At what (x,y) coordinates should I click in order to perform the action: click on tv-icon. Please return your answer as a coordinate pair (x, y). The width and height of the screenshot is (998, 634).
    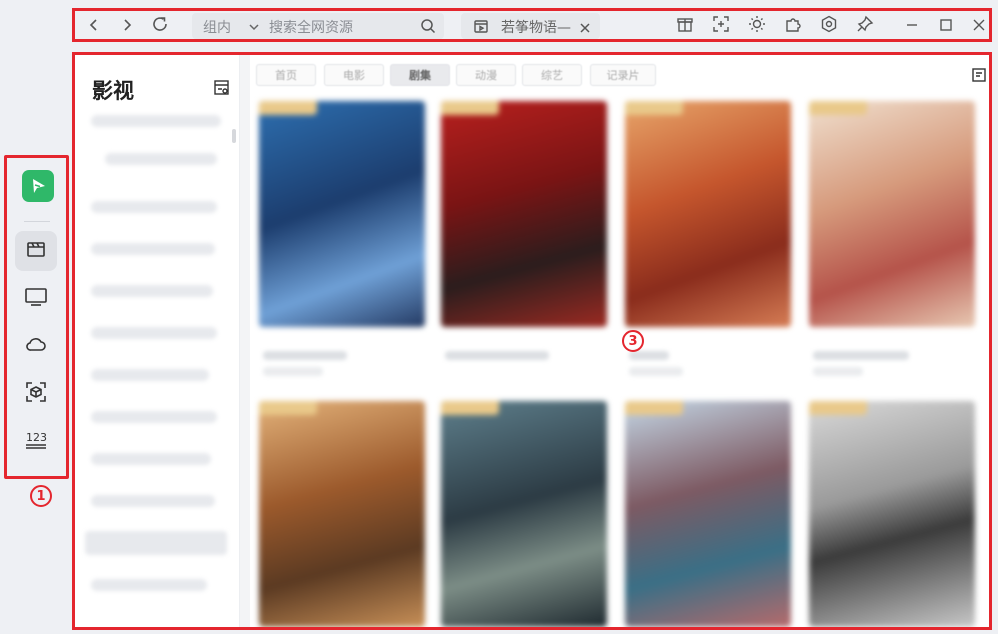
    Looking at the image, I should click on (36, 298).